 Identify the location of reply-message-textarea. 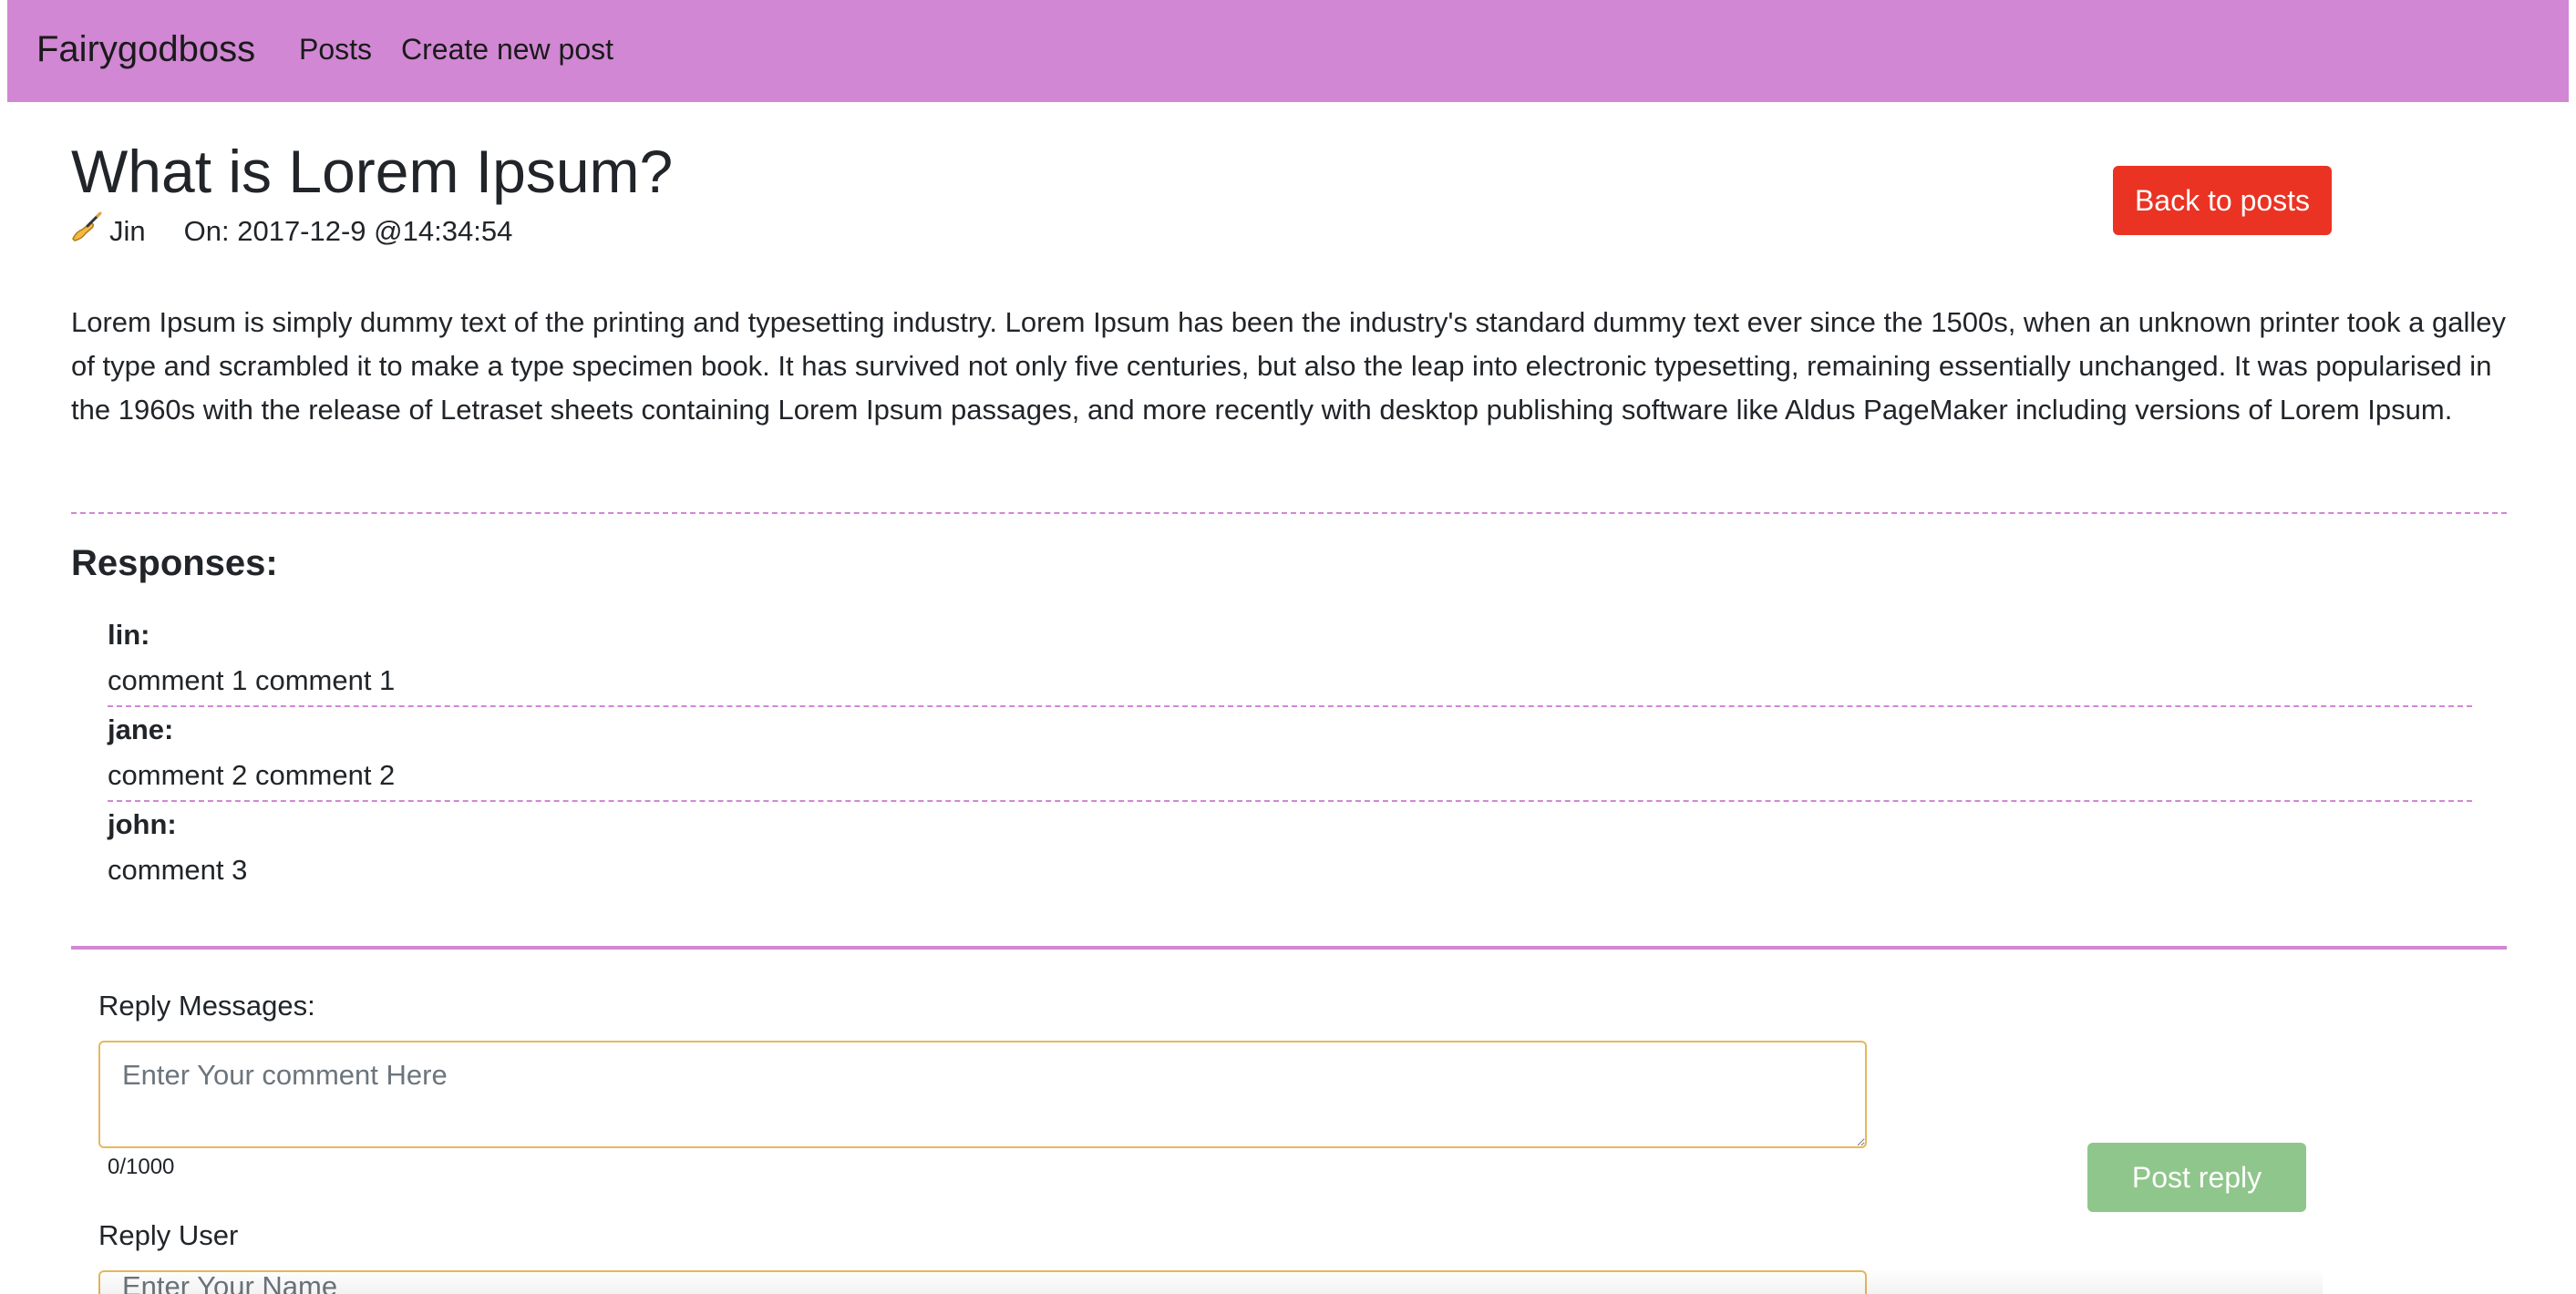
(982, 1094).